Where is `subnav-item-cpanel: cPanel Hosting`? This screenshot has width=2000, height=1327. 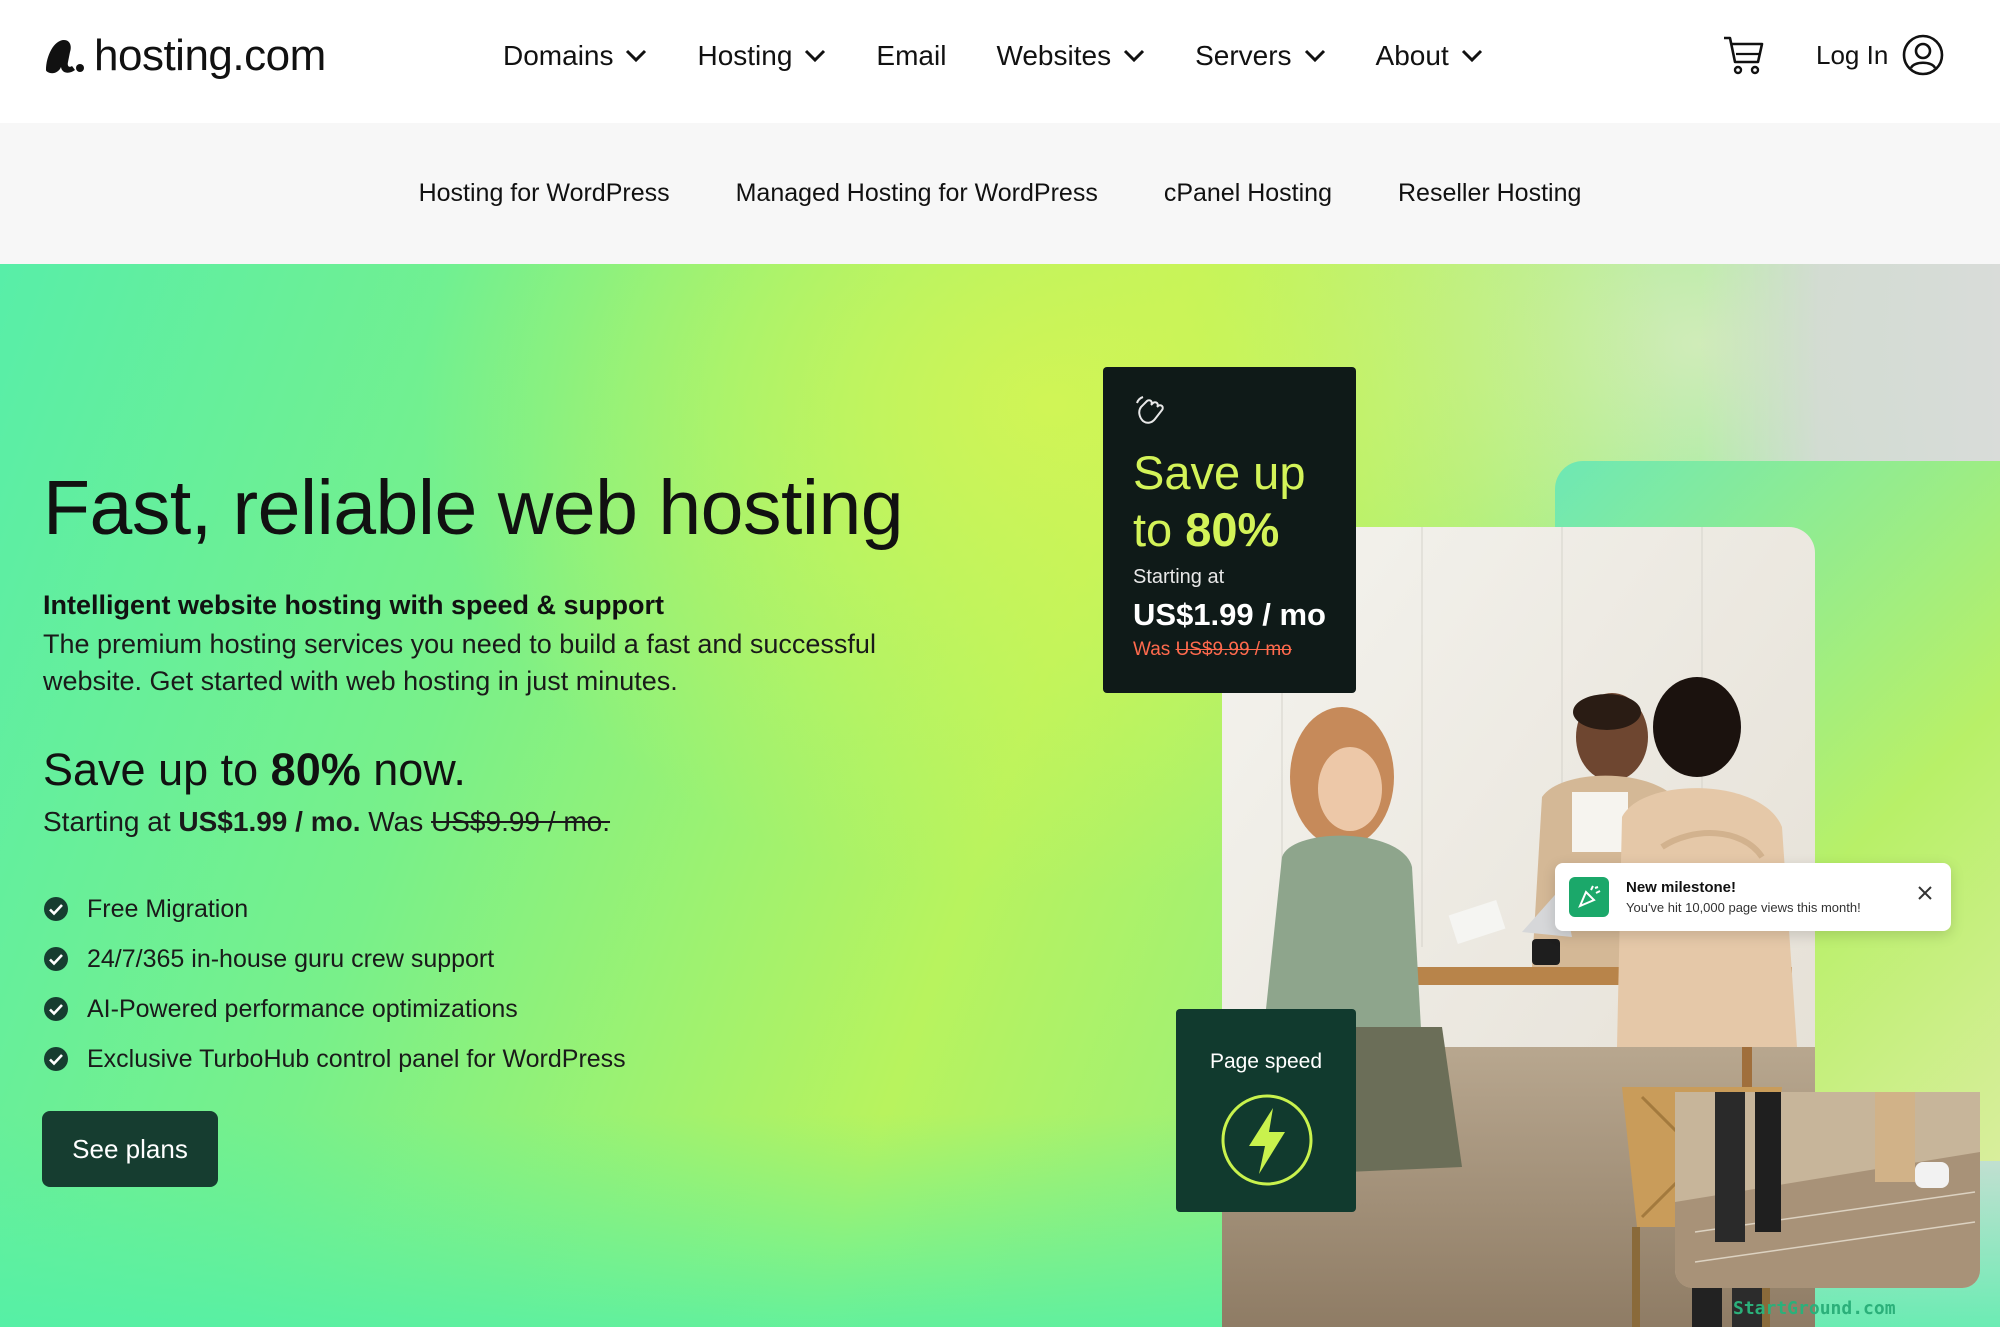 subnav-item-cpanel: cPanel Hosting is located at coordinates (1248, 193).